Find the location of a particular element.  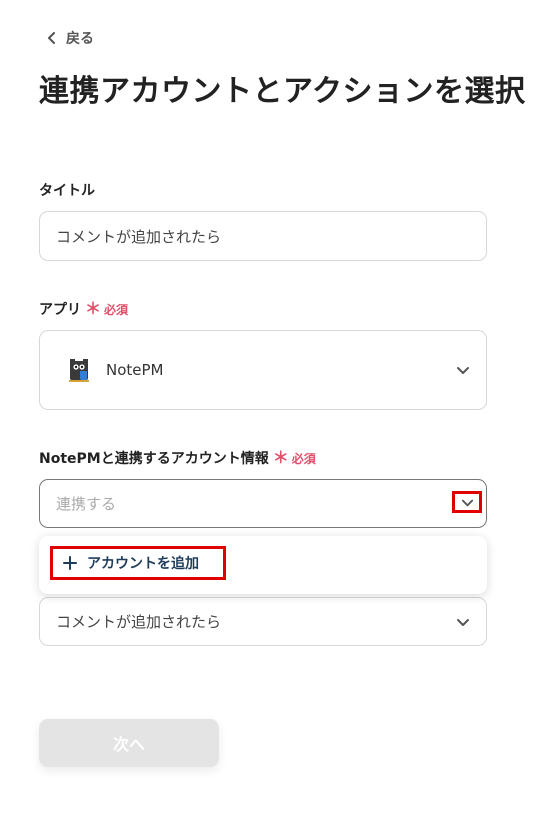

title-label-text: タイトル is located at coordinates (67, 191).